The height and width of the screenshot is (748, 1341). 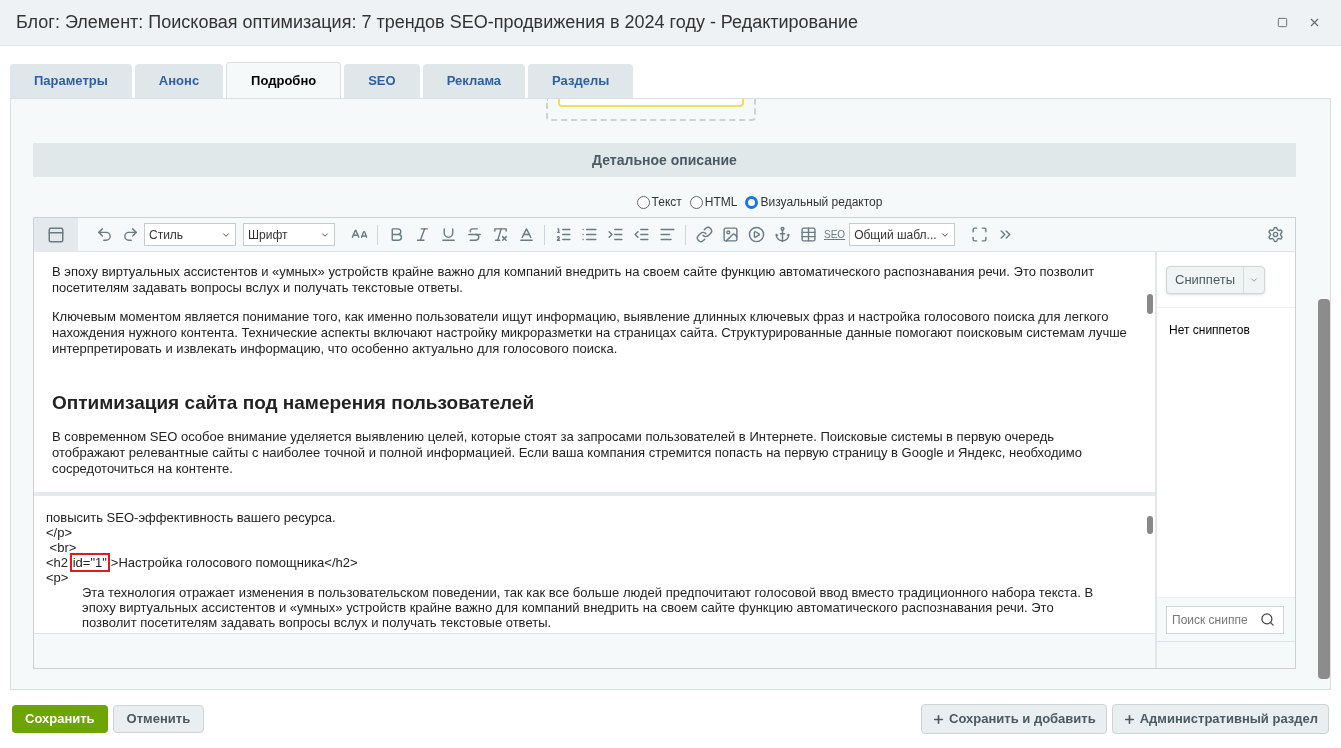 I want to click on view-mode-radio: HTML, so click(x=713, y=202).